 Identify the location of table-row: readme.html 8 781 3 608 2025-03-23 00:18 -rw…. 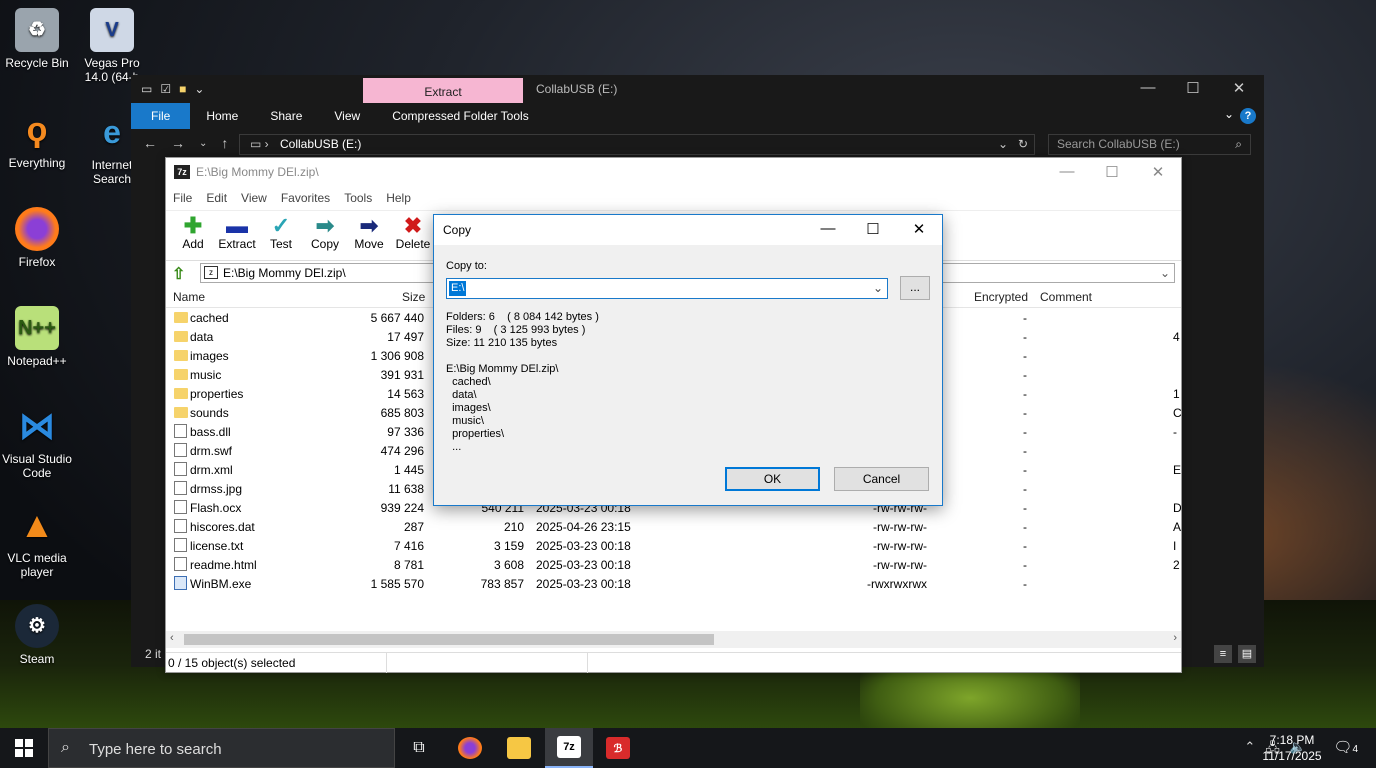
(673, 564).